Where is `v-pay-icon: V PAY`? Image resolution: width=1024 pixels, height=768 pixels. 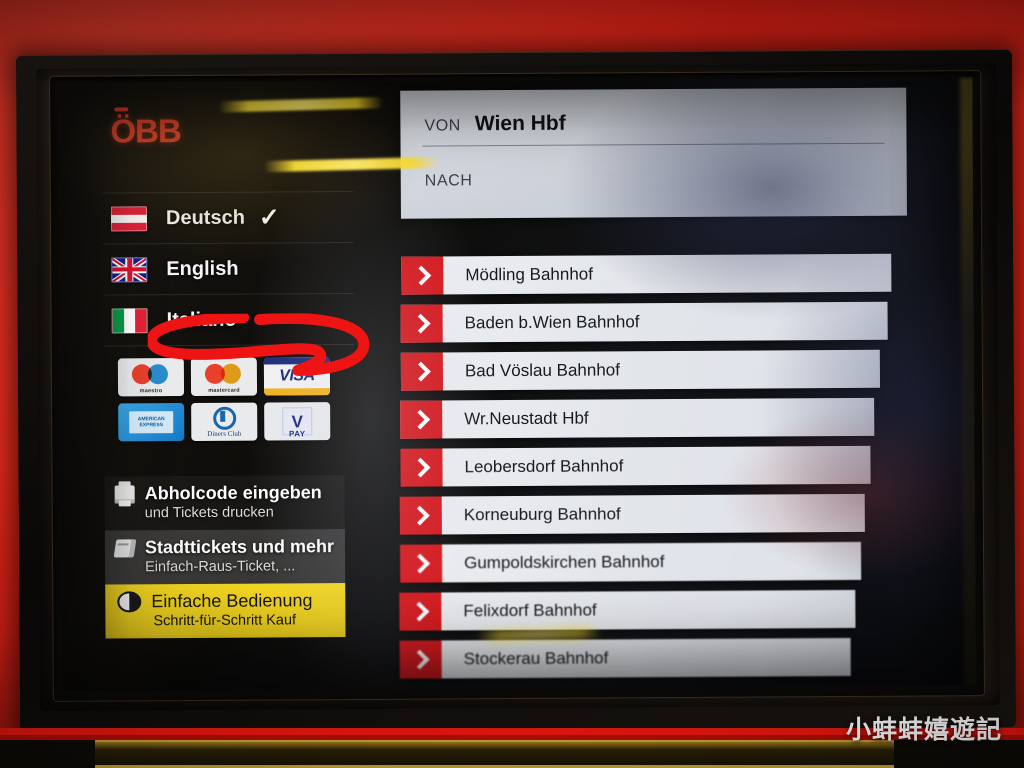 v-pay-icon: V PAY is located at coordinates (297, 421).